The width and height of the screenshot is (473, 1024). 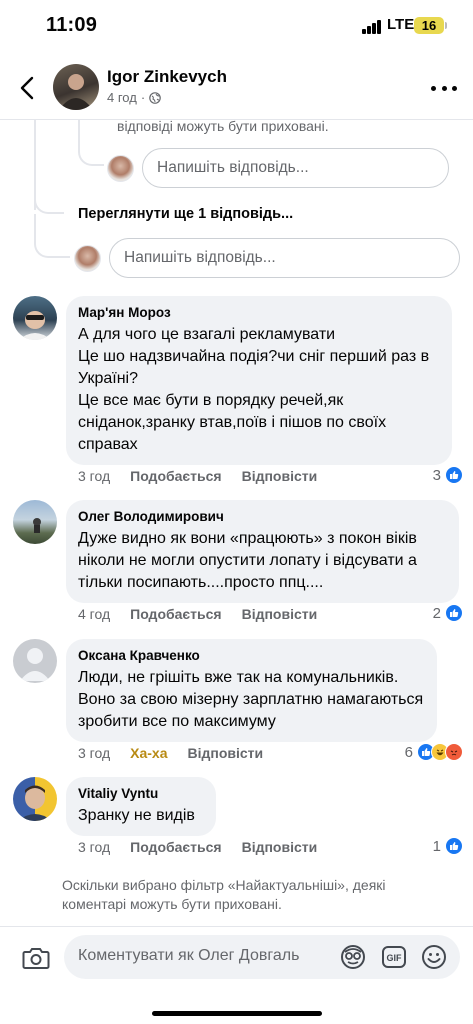 I want to click on hidden-replies-notice: відповіді можуть бути приховані., so click(x=223, y=126).